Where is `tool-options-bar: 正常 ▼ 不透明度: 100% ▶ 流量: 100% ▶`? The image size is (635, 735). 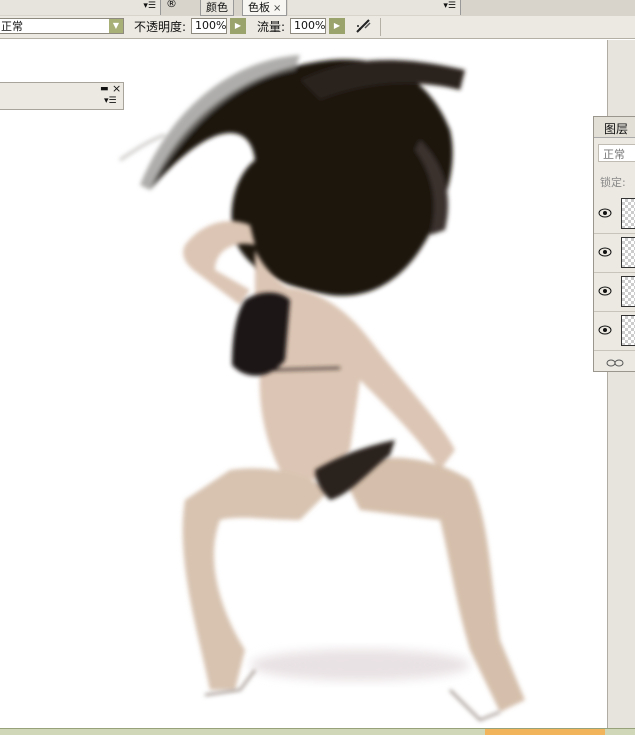
tool-options-bar: 正常 ▼ 不透明度: 100% ▶ 流量: 100% ▶ is located at coordinates (317, 27).